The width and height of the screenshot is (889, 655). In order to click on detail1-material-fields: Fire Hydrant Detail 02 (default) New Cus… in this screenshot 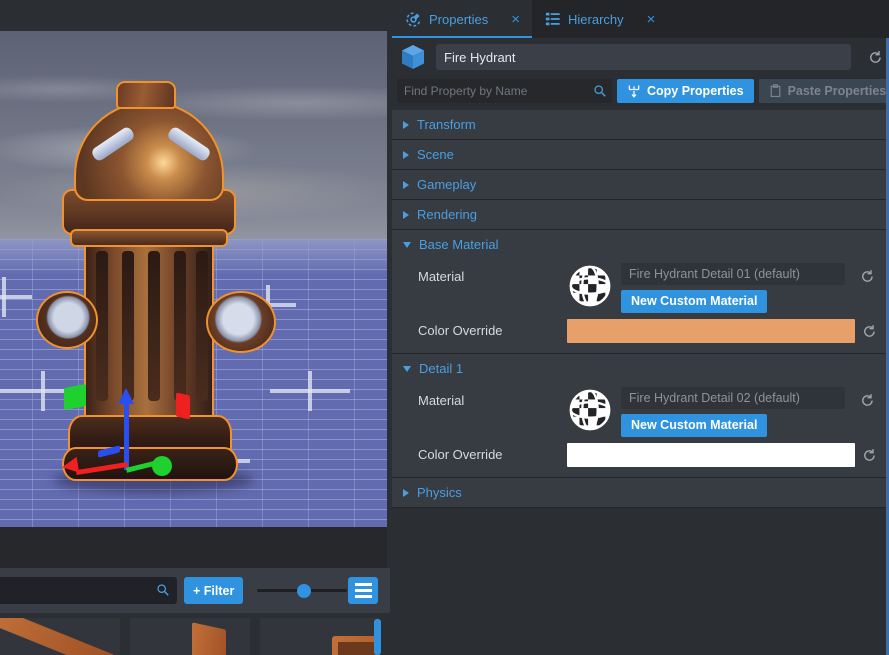, I will do `click(733, 412)`.